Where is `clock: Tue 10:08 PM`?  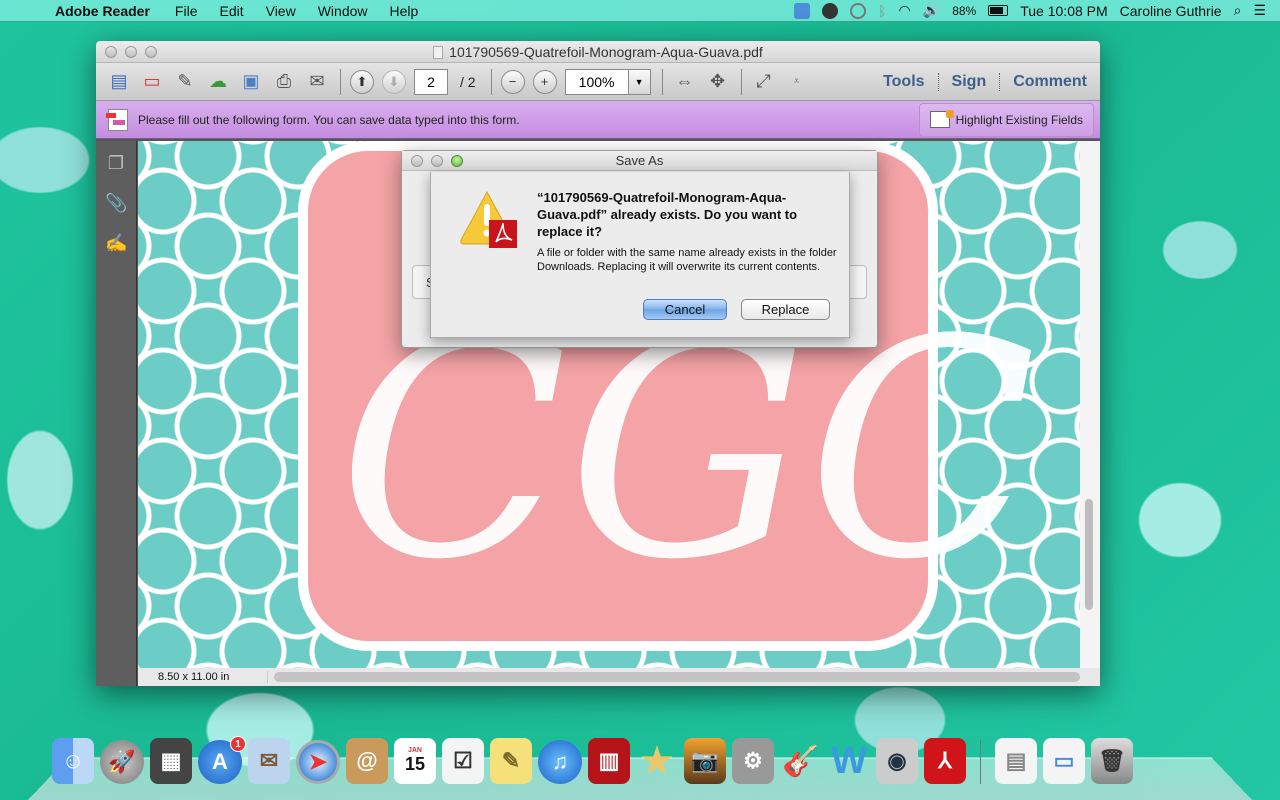 clock: Tue 10:08 PM is located at coordinates (1063, 11).